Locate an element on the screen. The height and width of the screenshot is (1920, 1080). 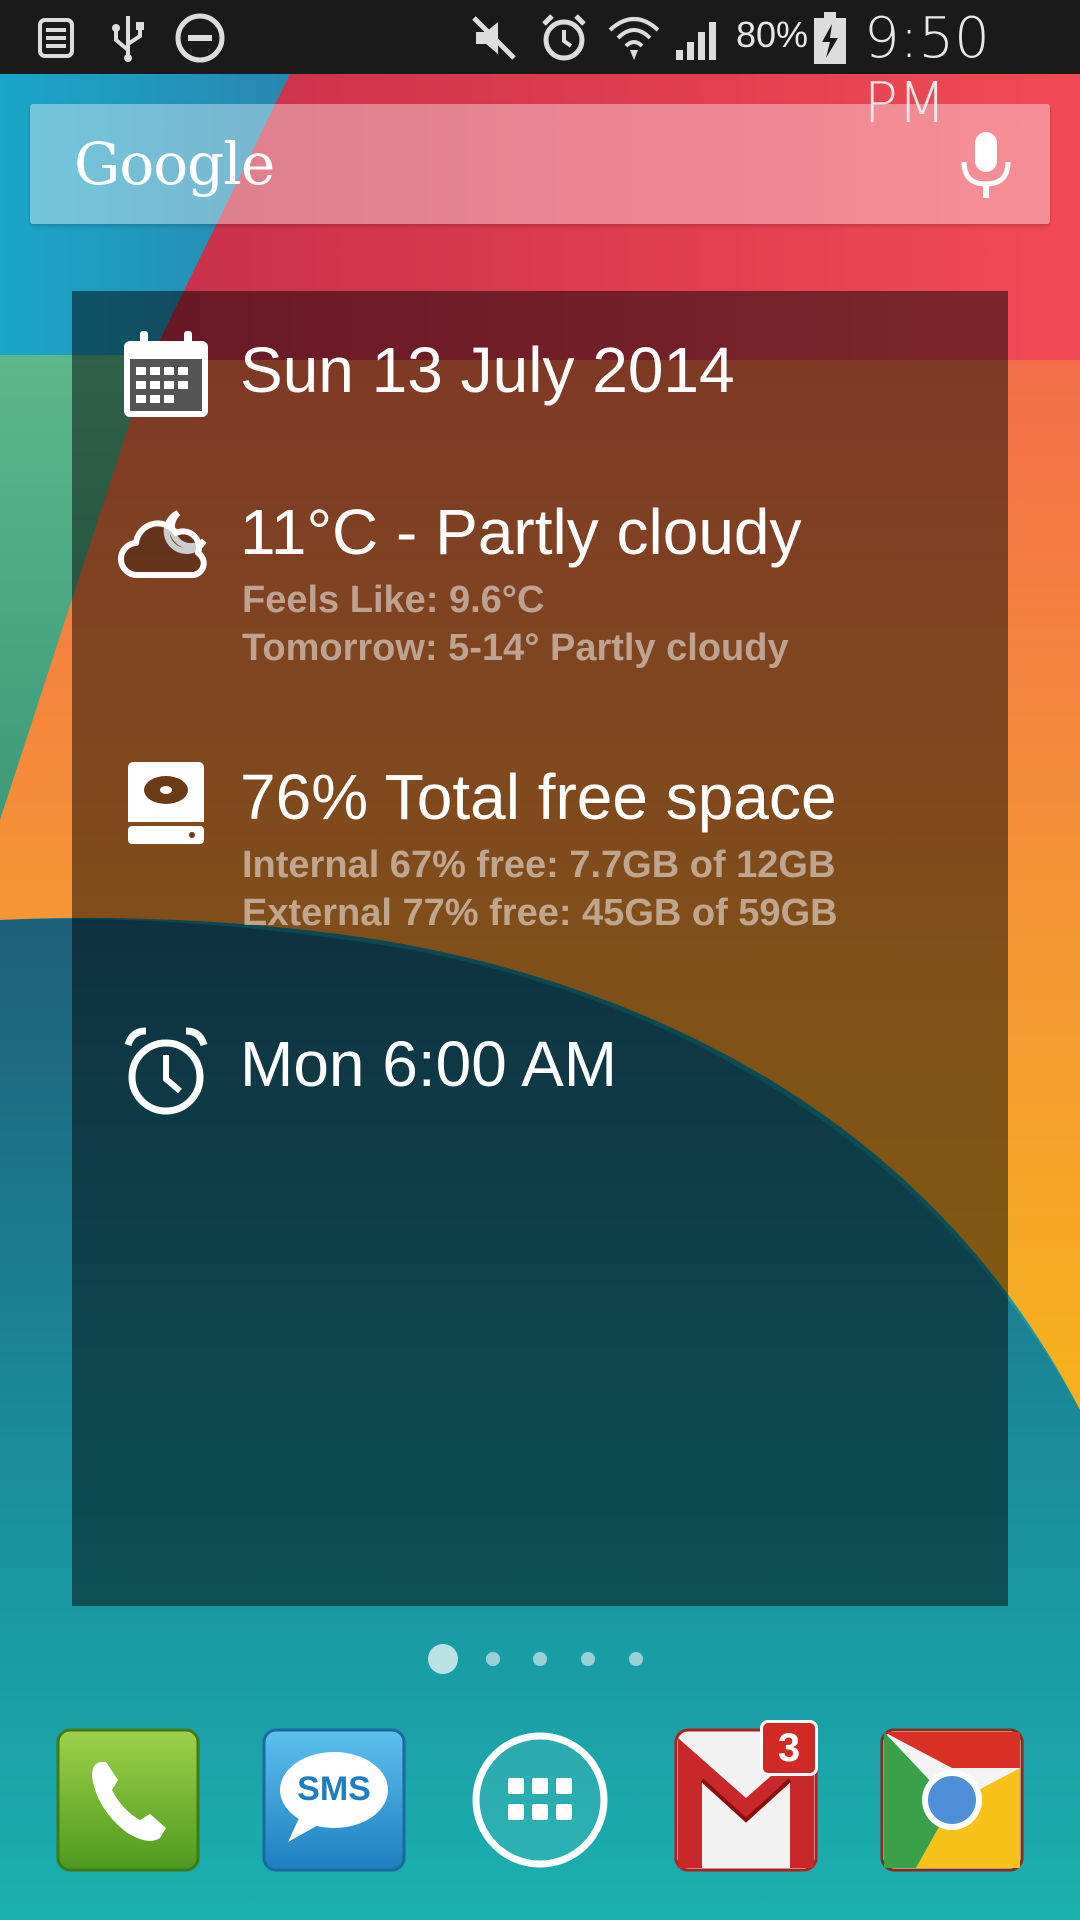
notification-list-icon is located at coordinates (56, 38).